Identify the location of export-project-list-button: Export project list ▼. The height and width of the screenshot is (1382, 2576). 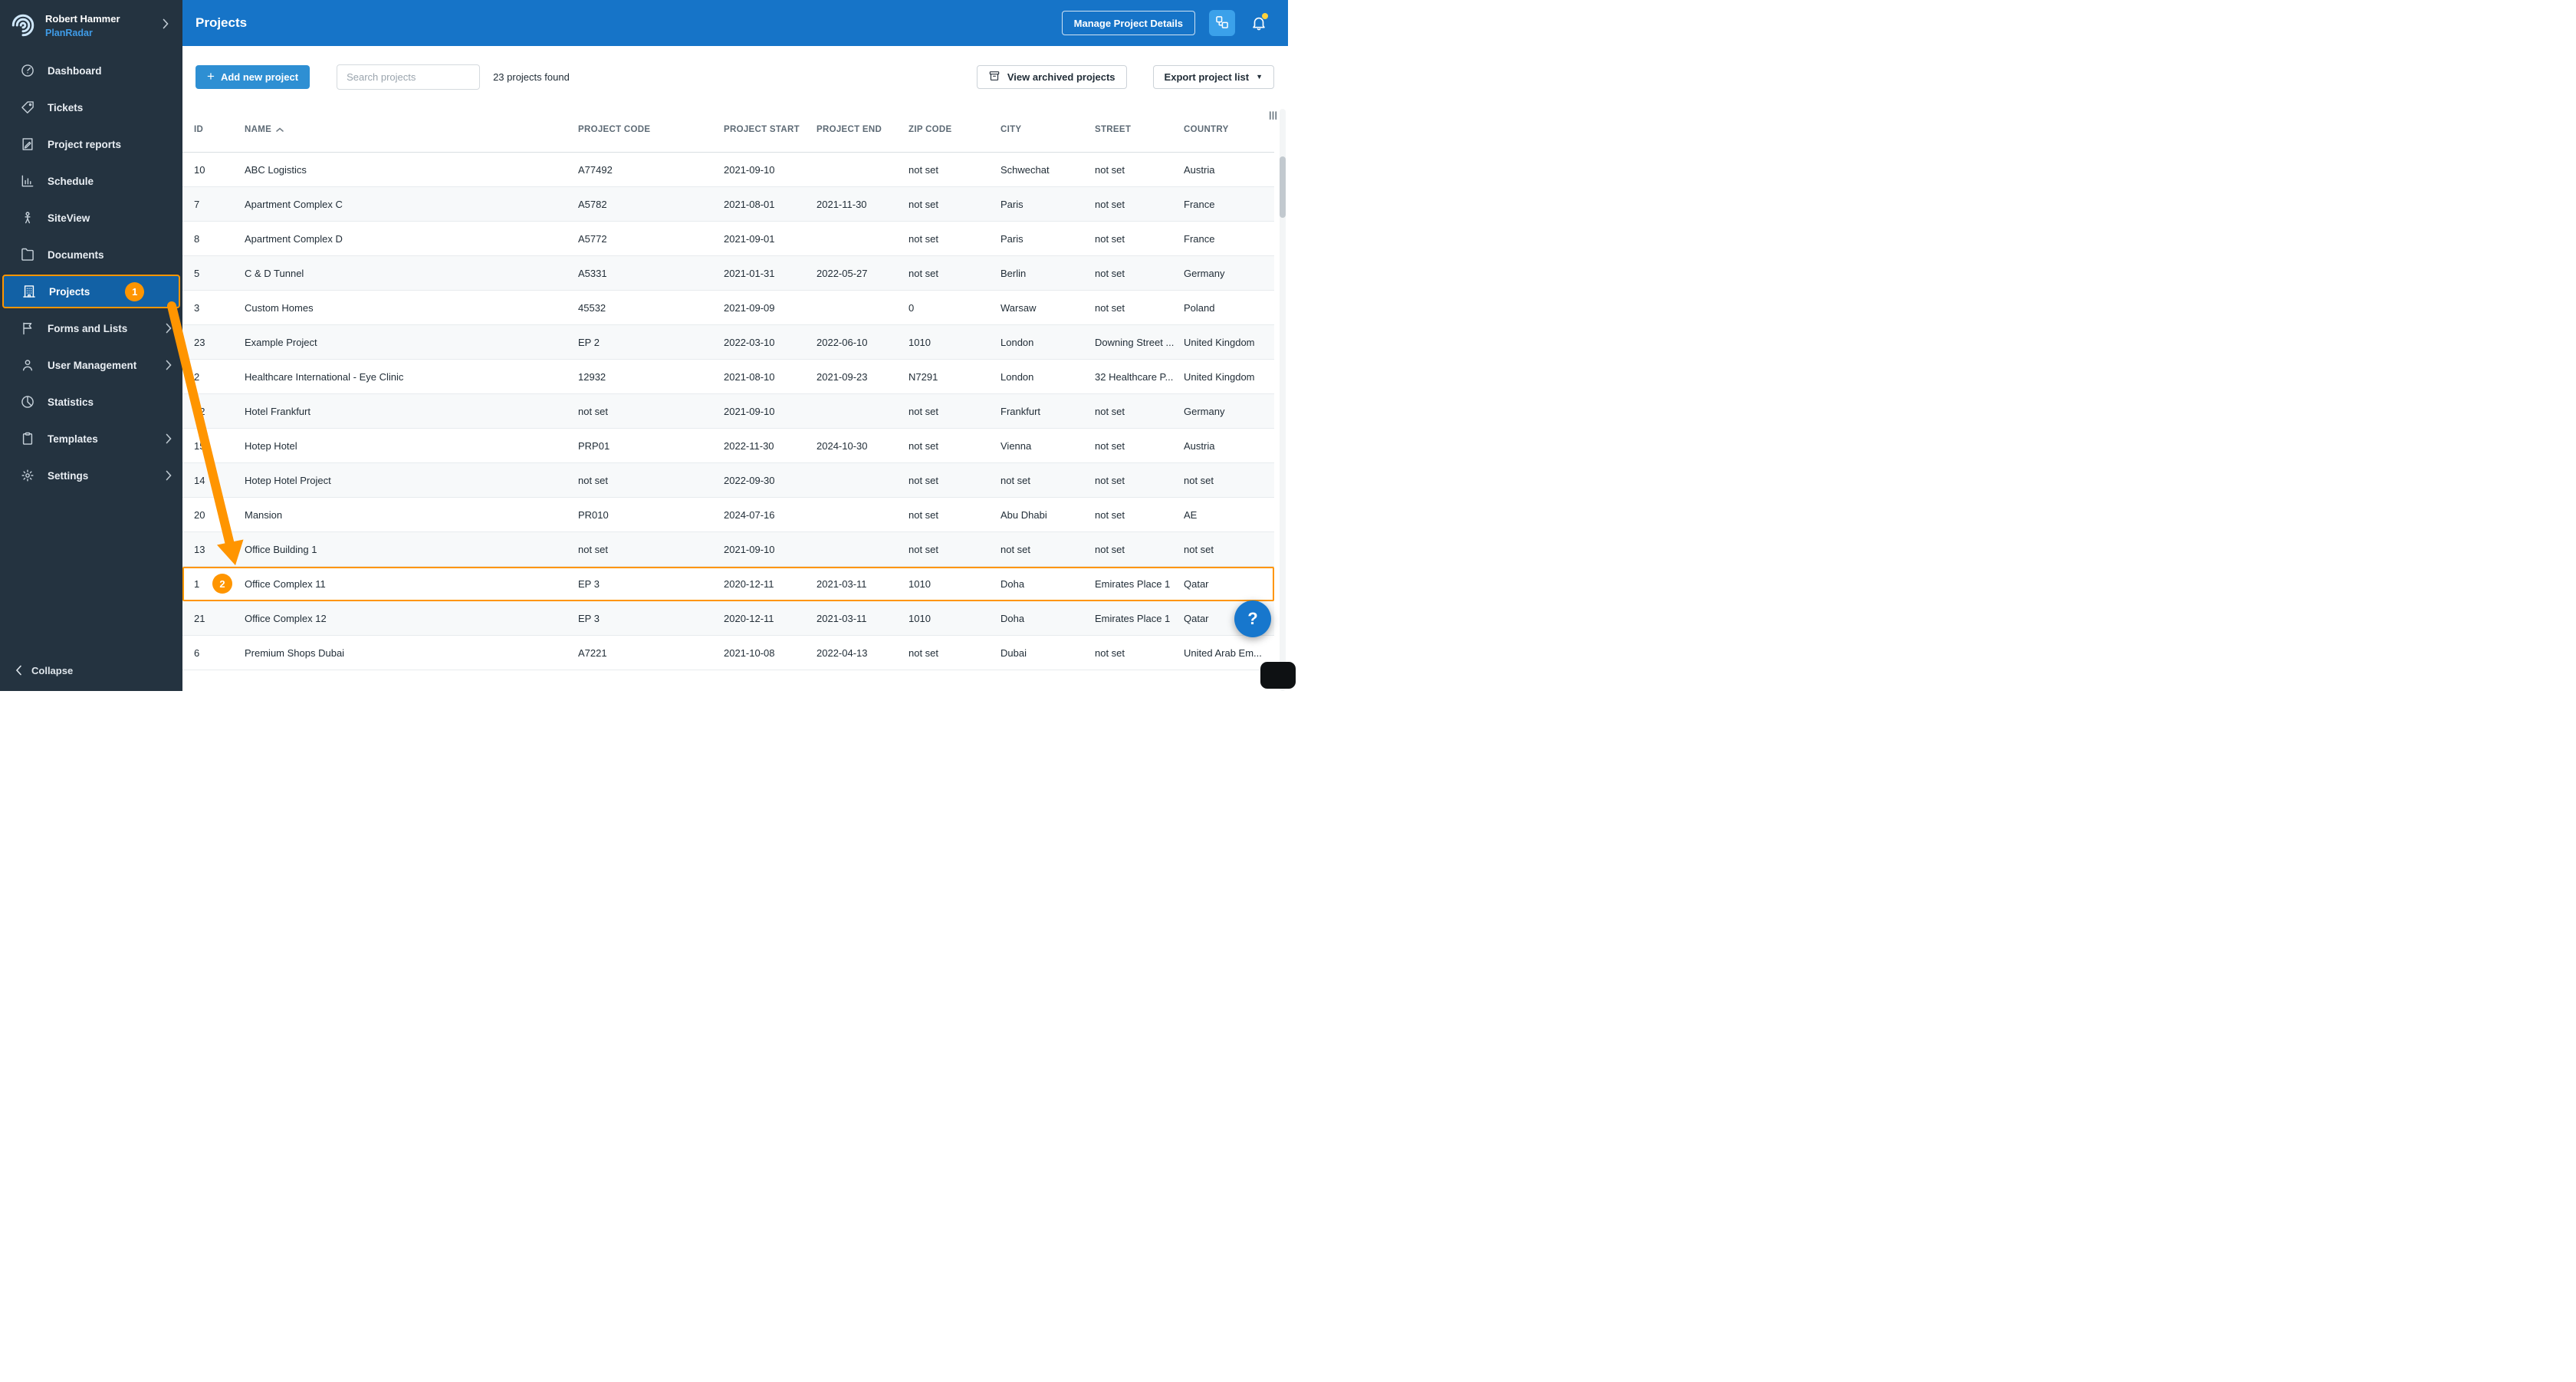
(1213, 76).